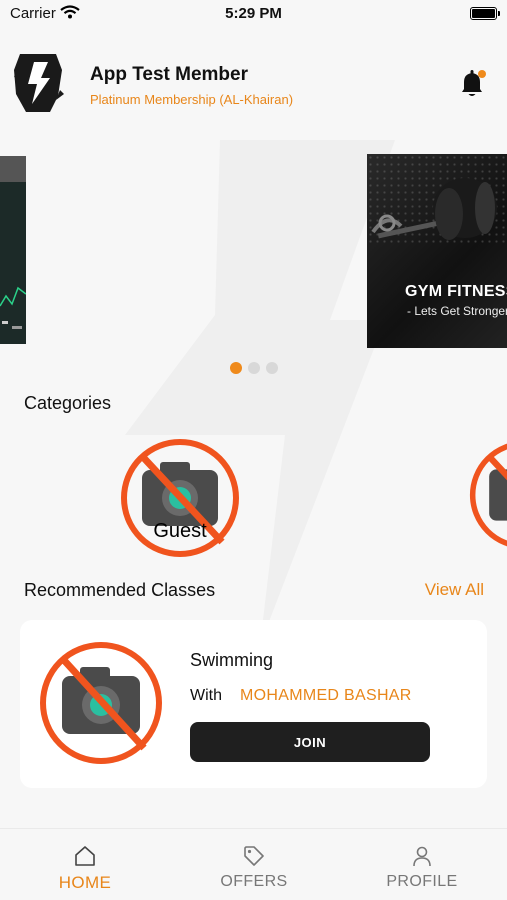  I want to click on banner-title: GYM FITNESS, so click(456, 291).